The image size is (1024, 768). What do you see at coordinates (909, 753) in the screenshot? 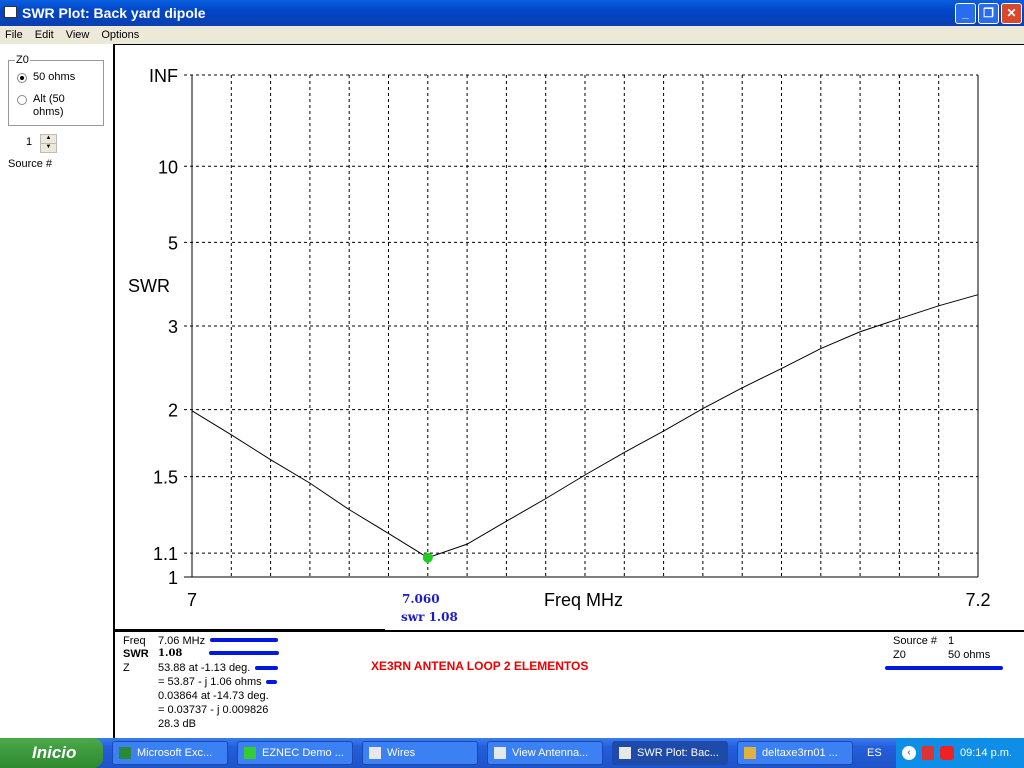
I see `tray-expand-icon: ‹` at bounding box center [909, 753].